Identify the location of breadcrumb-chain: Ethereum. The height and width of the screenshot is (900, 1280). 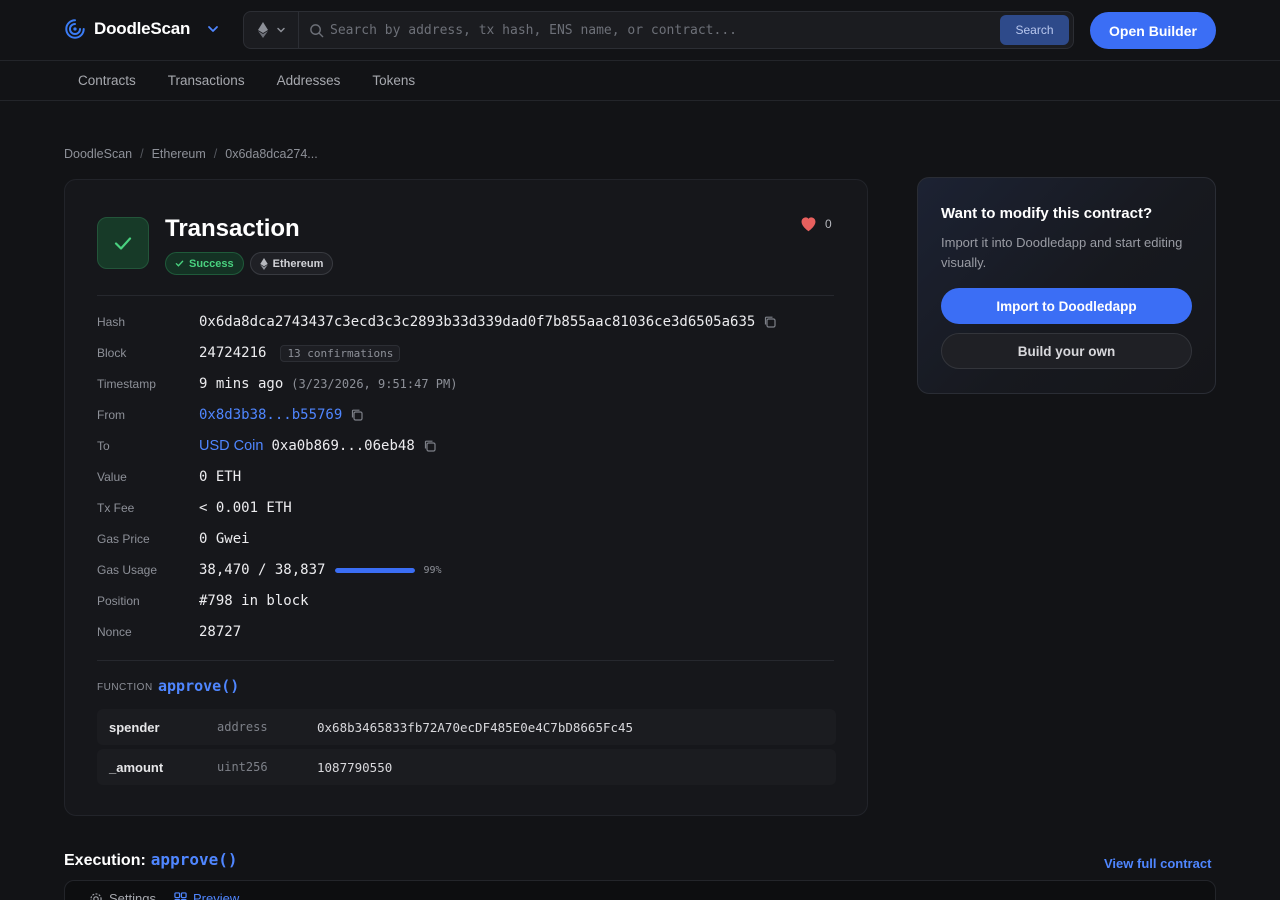
(179, 154).